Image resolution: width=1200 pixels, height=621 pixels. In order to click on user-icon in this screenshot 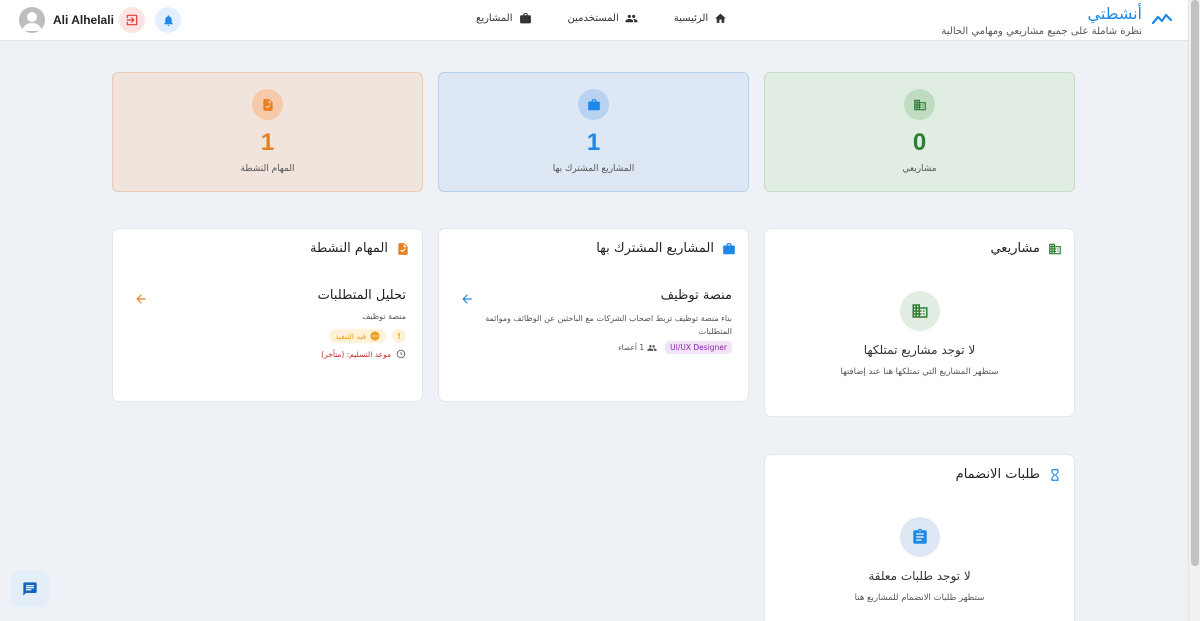, I will do `click(32, 21)`.